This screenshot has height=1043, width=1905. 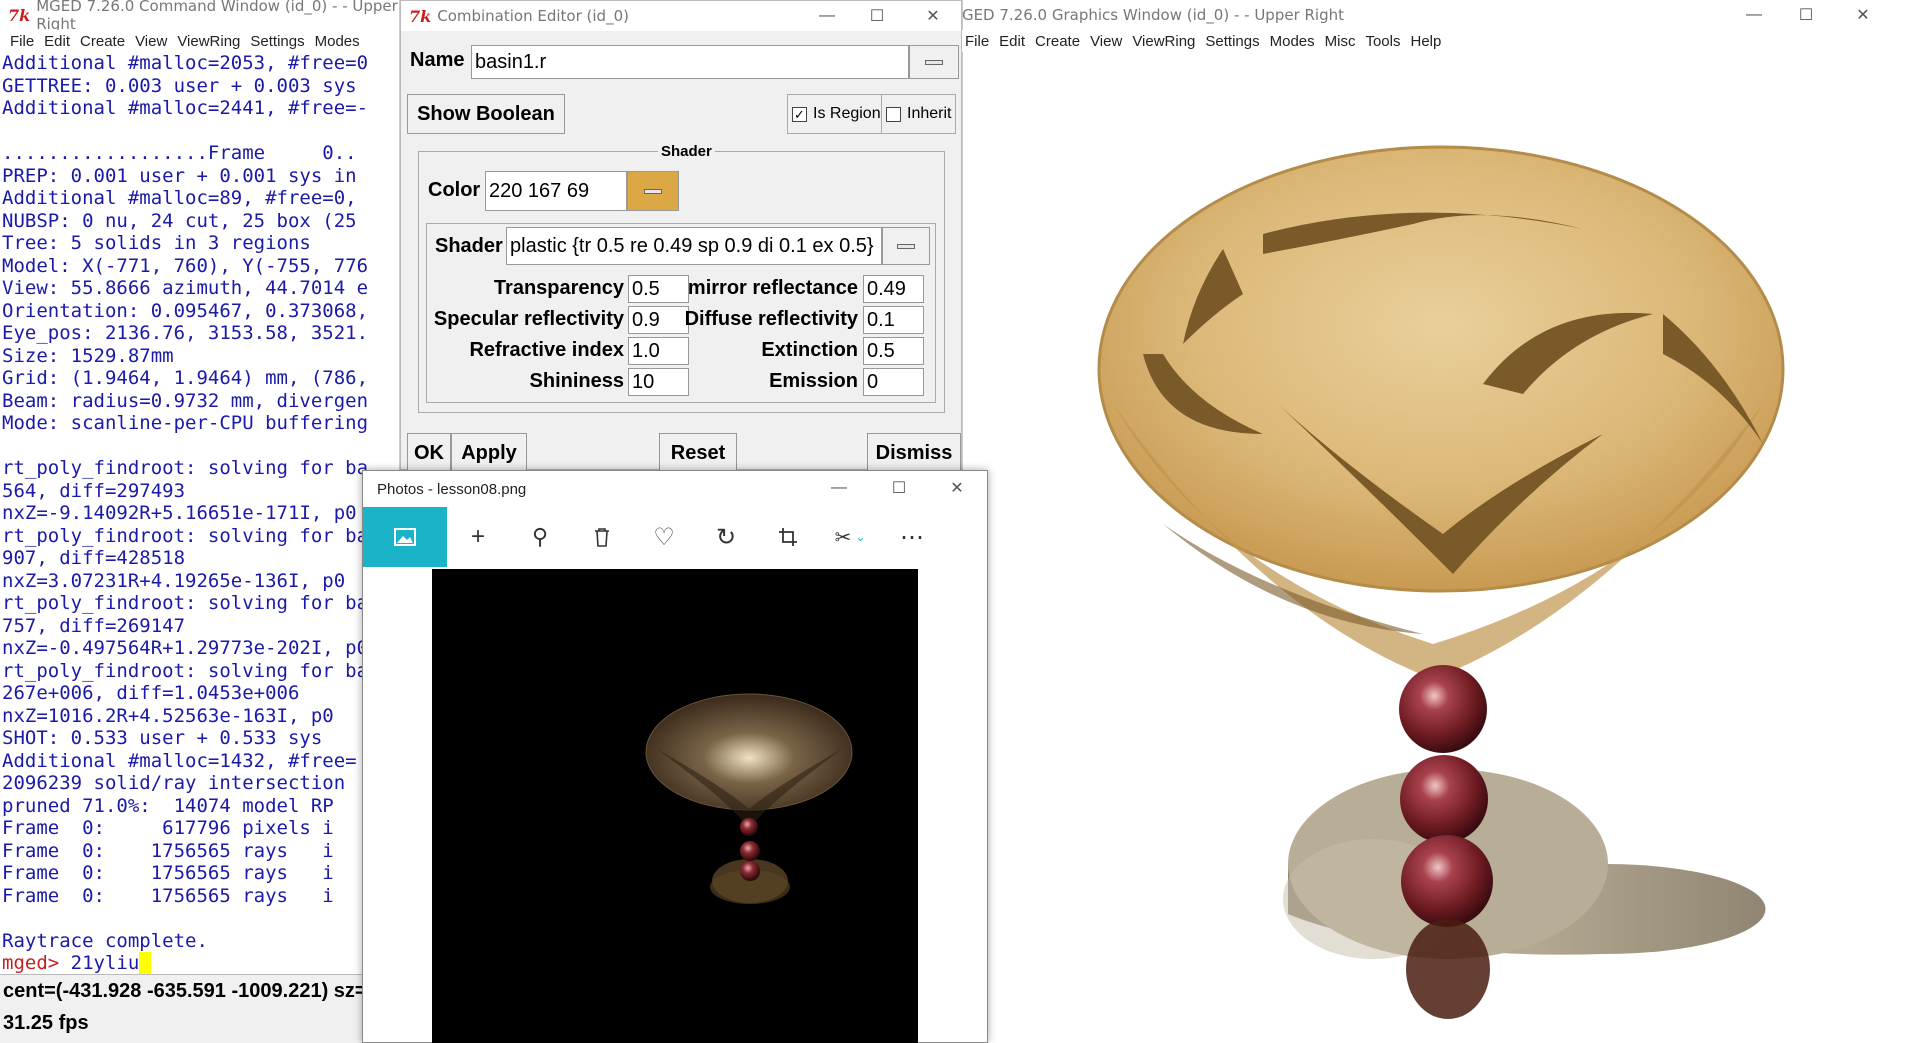 What do you see at coordinates (556, 191) in the screenshot?
I see `color-field: 220 167 69` at bounding box center [556, 191].